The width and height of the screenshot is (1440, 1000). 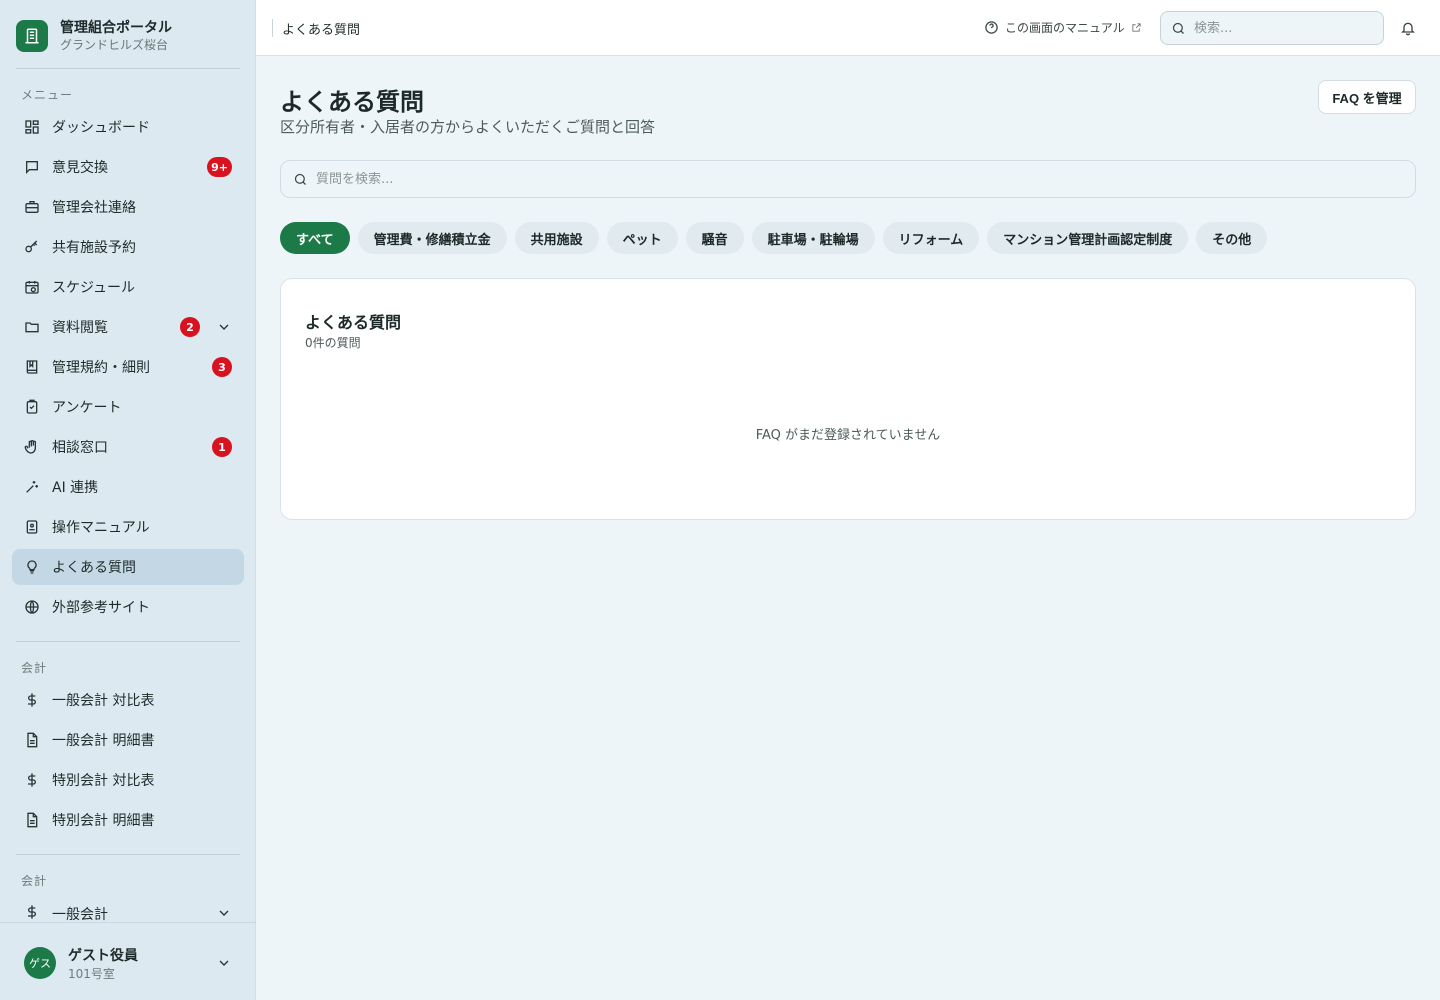 What do you see at coordinates (1088, 238) in the screenshot?
I see `category-chip-certification: マンション管理計画認定制度` at bounding box center [1088, 238].